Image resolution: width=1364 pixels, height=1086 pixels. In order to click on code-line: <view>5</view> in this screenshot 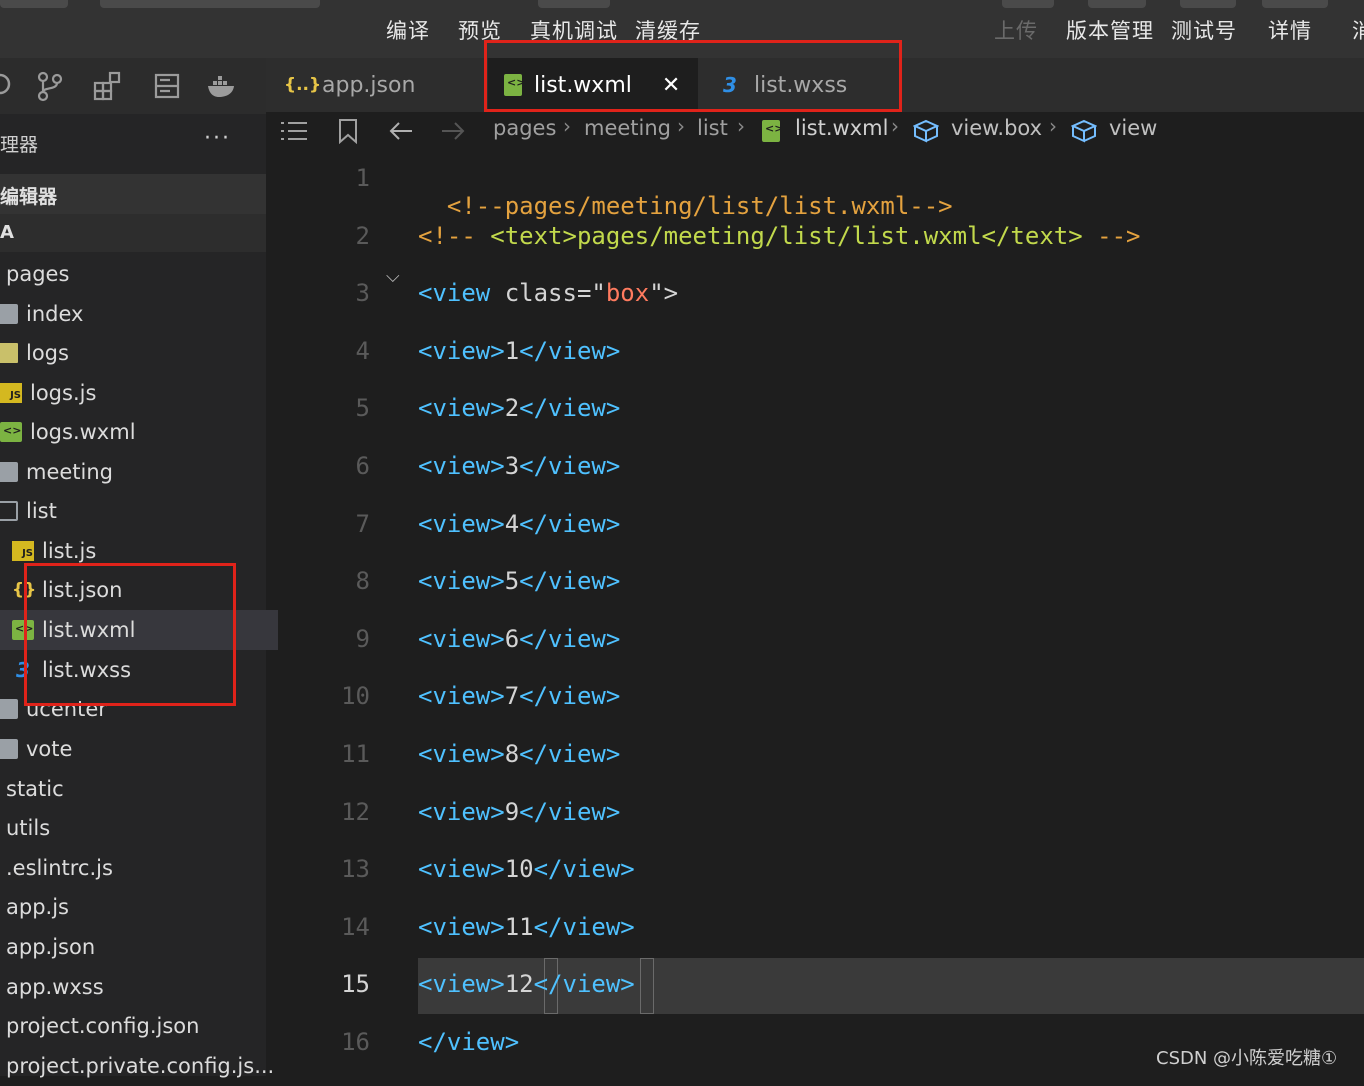, I will do `click(519, 581)`.